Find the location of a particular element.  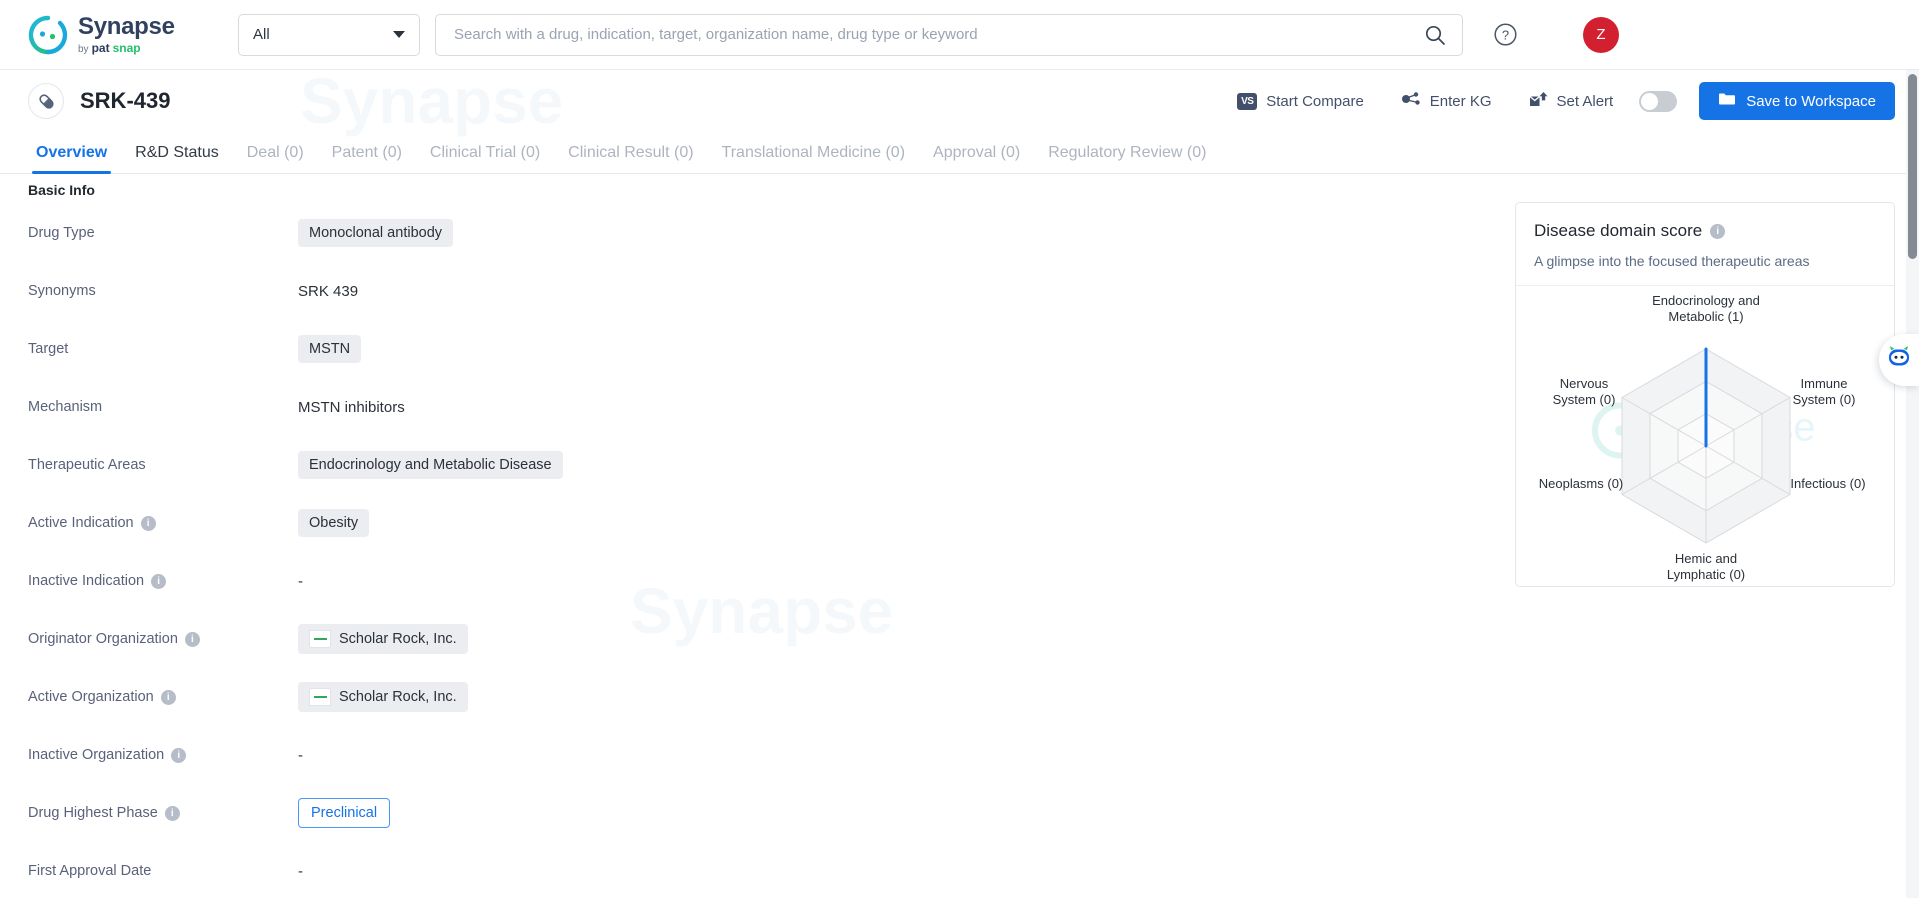

row-label-therapeutic-areas: Therapeutic Areas is located at coordinates (163, 465).